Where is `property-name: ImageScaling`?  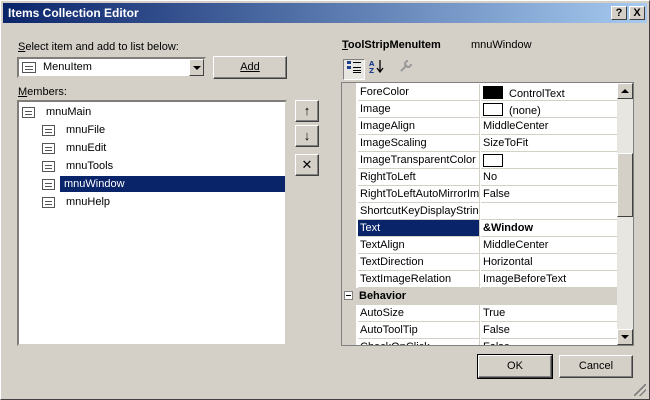 property-name: ImageScaling is located at coordinates (419, 143).